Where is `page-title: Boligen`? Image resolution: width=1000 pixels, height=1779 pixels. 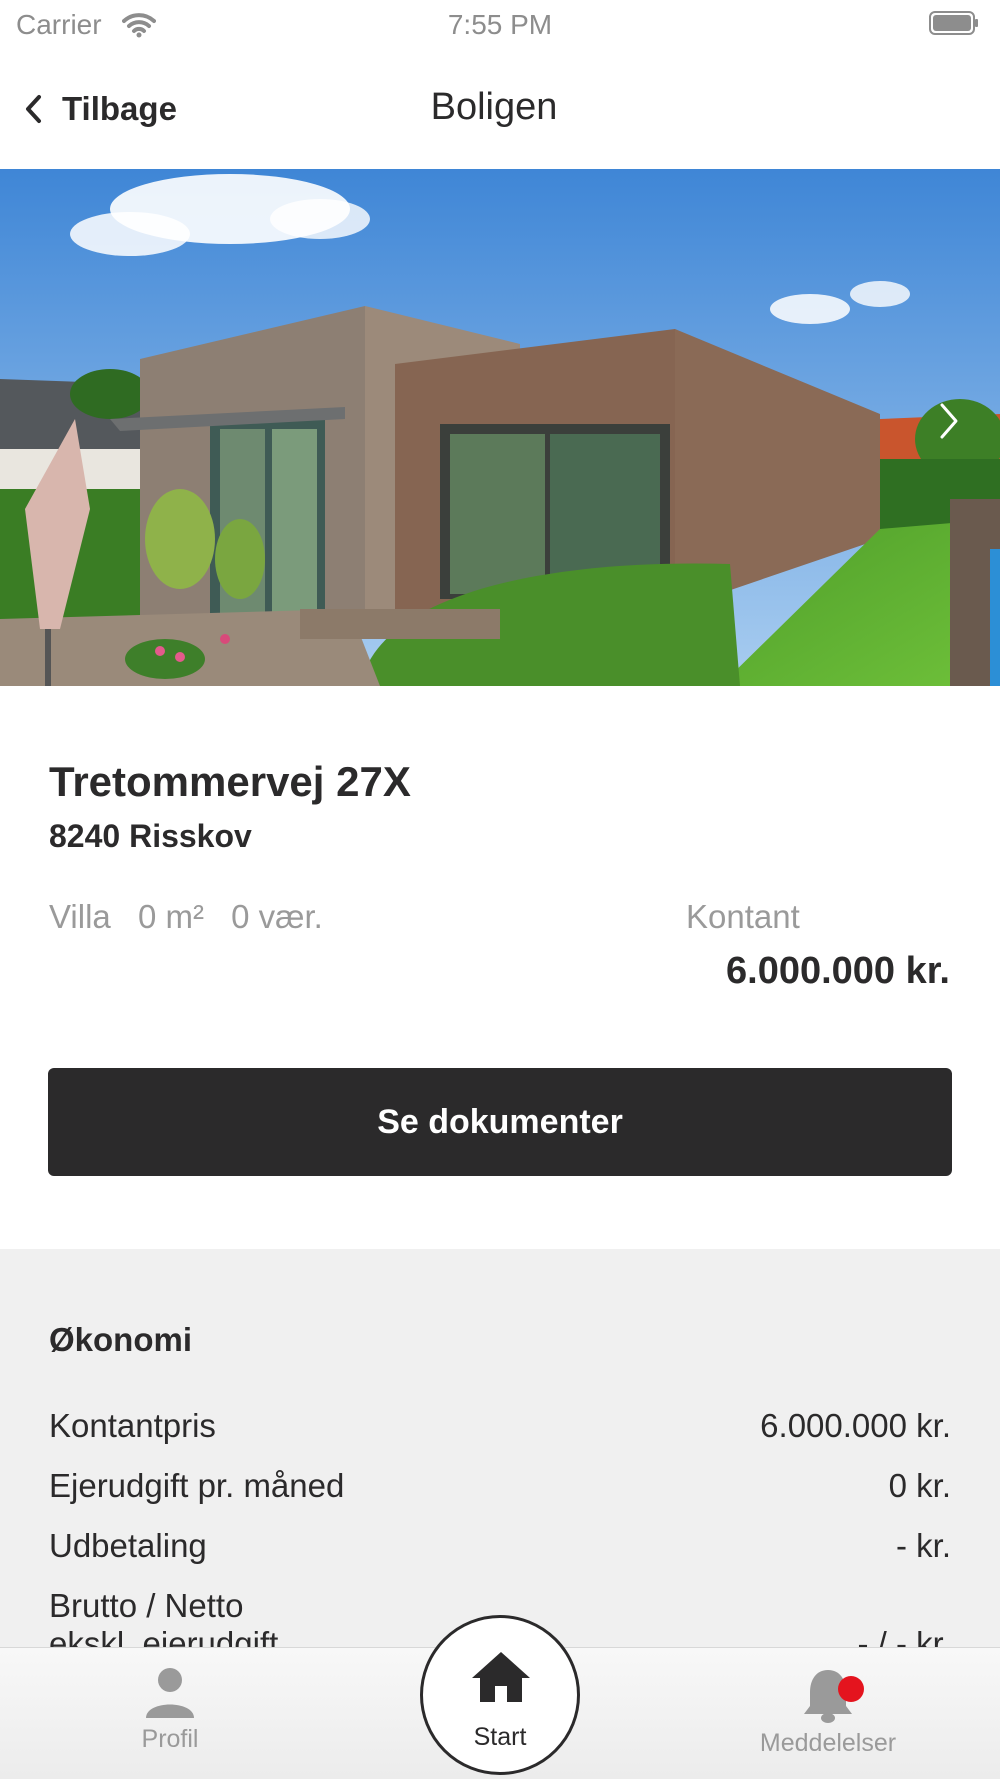
page-title: Boligen is located at coordinates (494, 107).